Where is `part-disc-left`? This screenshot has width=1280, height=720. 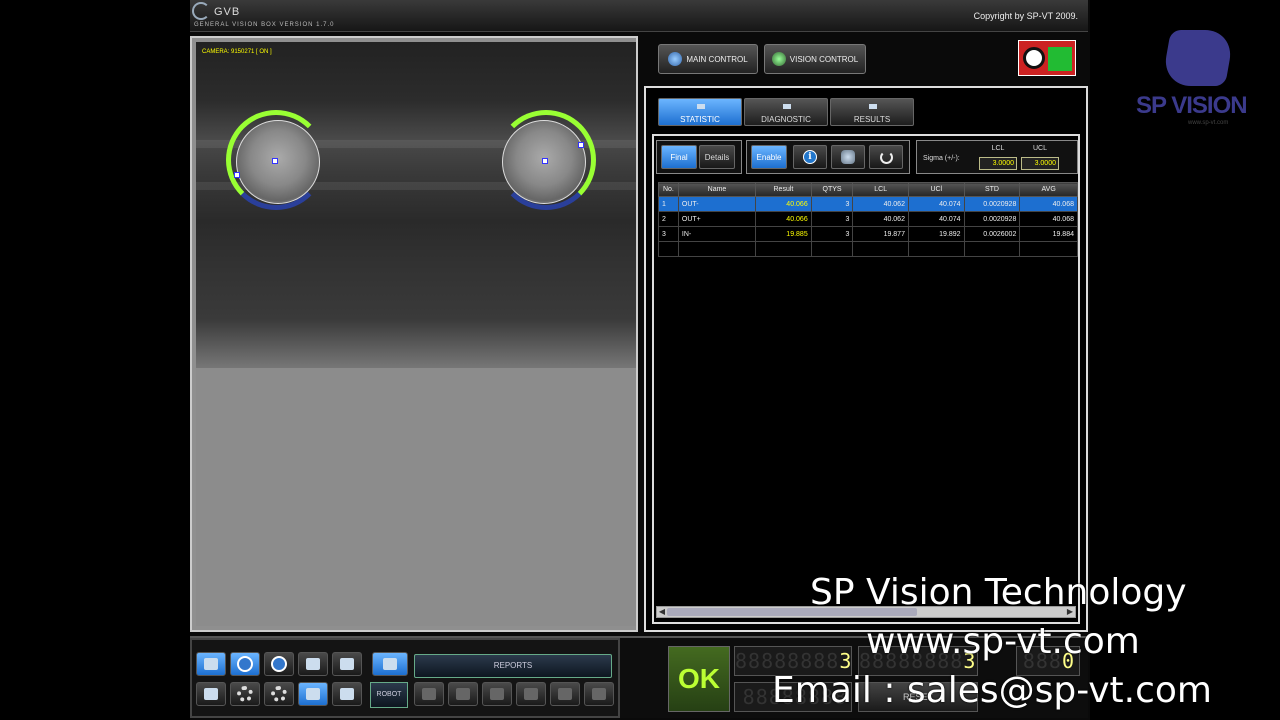 part-disc-left is located at coordinates (278, 162).